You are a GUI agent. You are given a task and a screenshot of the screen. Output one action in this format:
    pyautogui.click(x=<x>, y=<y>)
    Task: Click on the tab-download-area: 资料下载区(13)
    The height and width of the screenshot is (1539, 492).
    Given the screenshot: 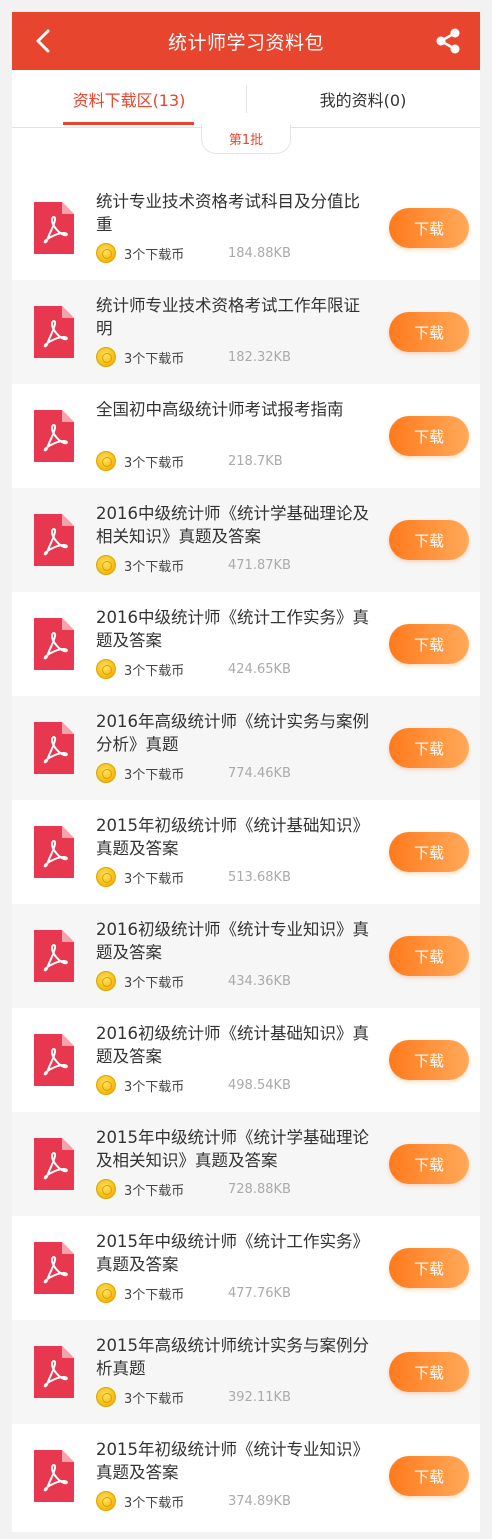 What is the action you would take?
    pyautogui.click(x=129, y=98)
    